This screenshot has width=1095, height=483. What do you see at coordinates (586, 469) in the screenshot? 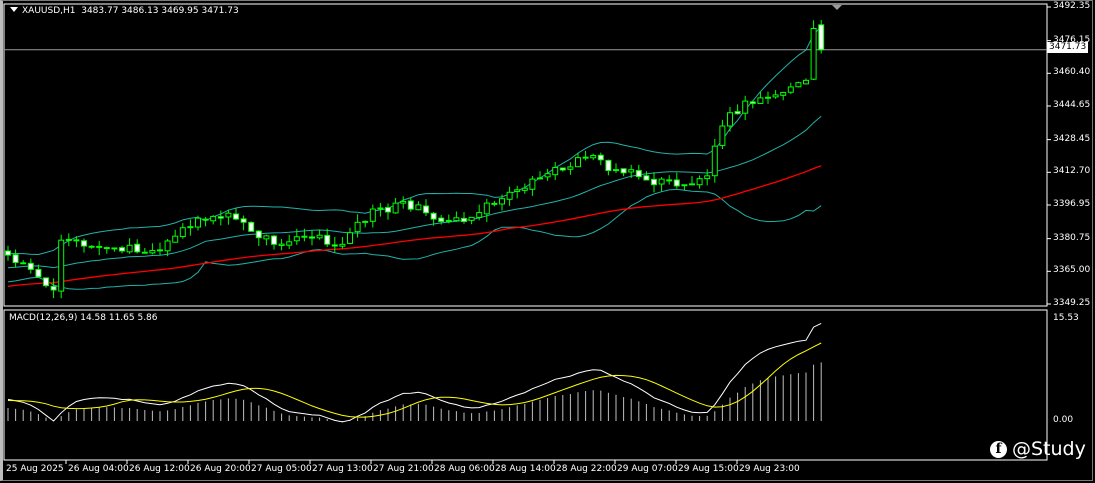
I see `time-axis-label: 28 Aug 22:00` at bounding box center [586, 469].